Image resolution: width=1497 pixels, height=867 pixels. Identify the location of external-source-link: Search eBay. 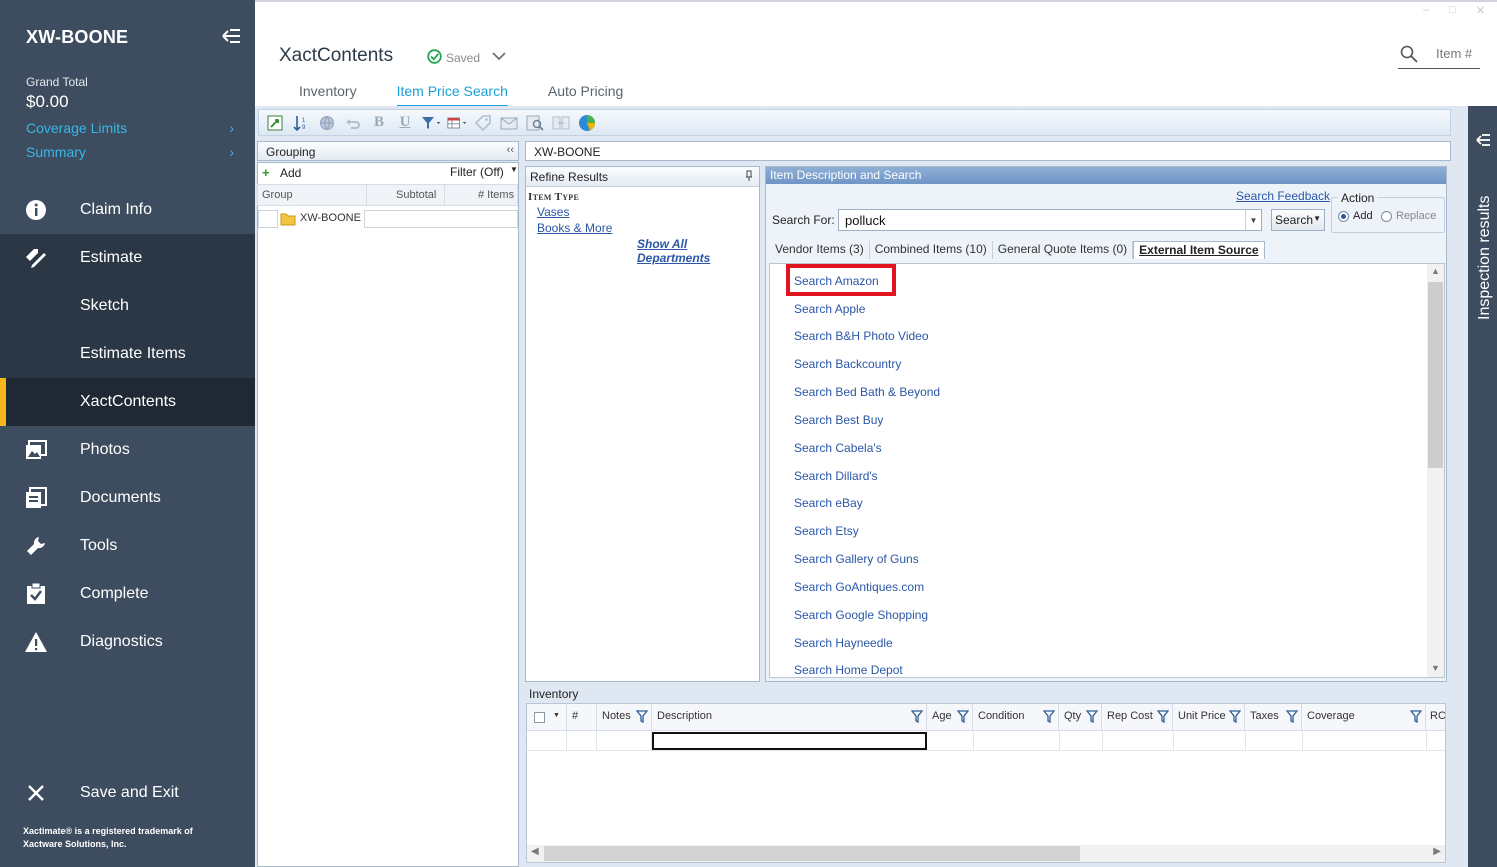
(828, 503).